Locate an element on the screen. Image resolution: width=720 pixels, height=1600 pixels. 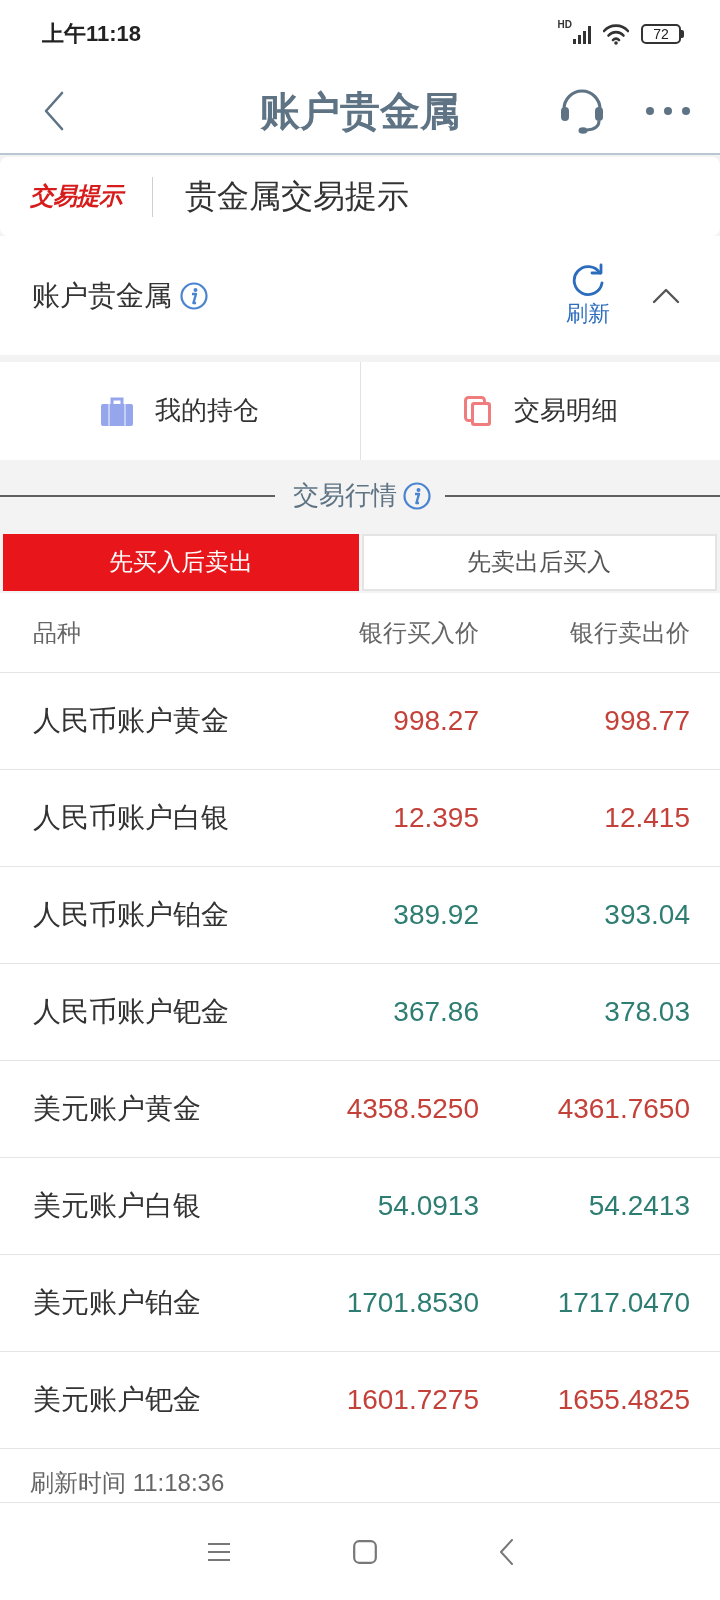
product-name: 人民币账户白银 is located at coordinates (131, 818).